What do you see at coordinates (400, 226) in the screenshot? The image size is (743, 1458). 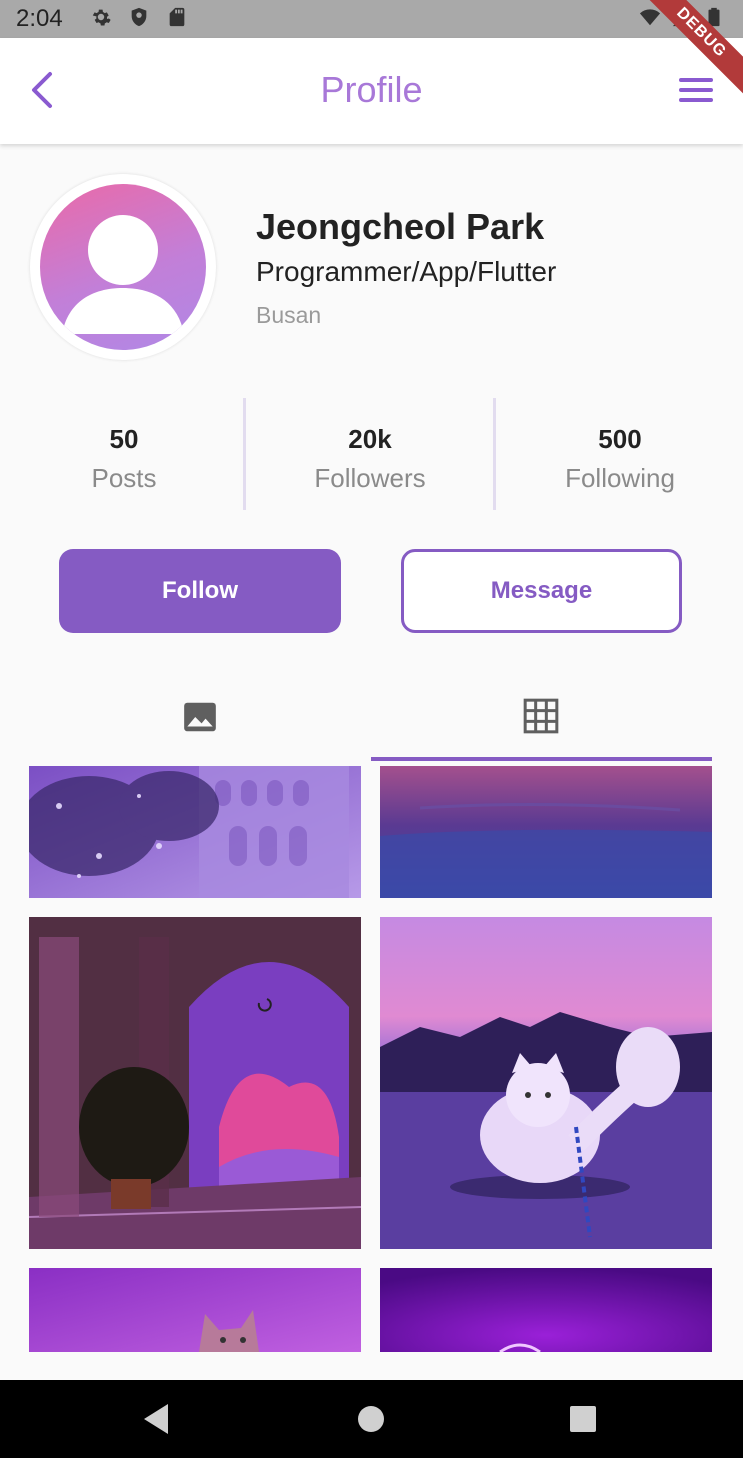 I see `profile-name: Jeongcheol Park` at bounding box center [400, 226].